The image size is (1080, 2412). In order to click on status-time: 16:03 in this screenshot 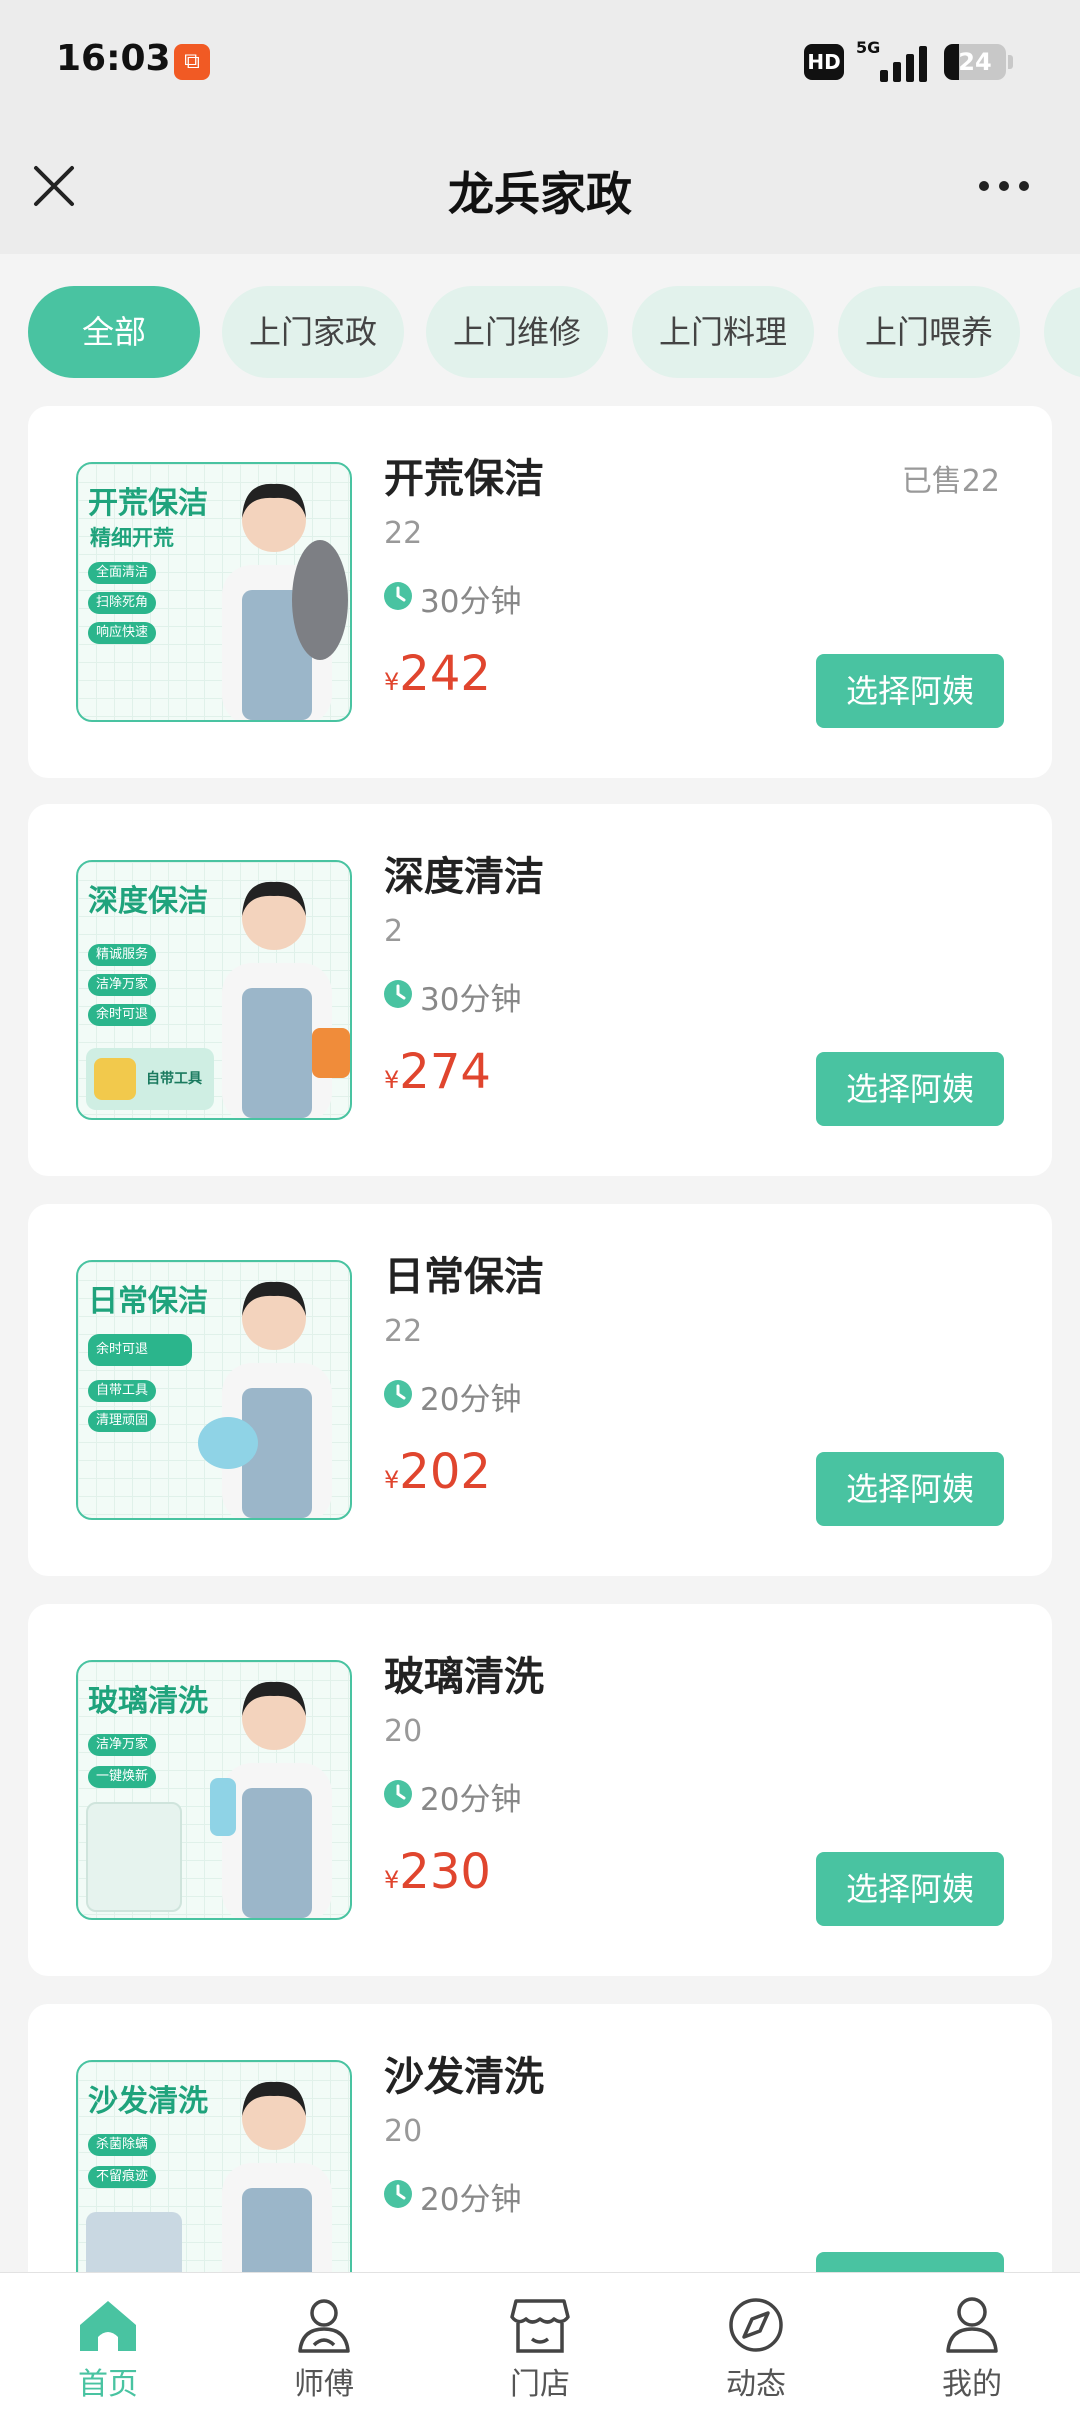, I will do `click(113, 58)`.